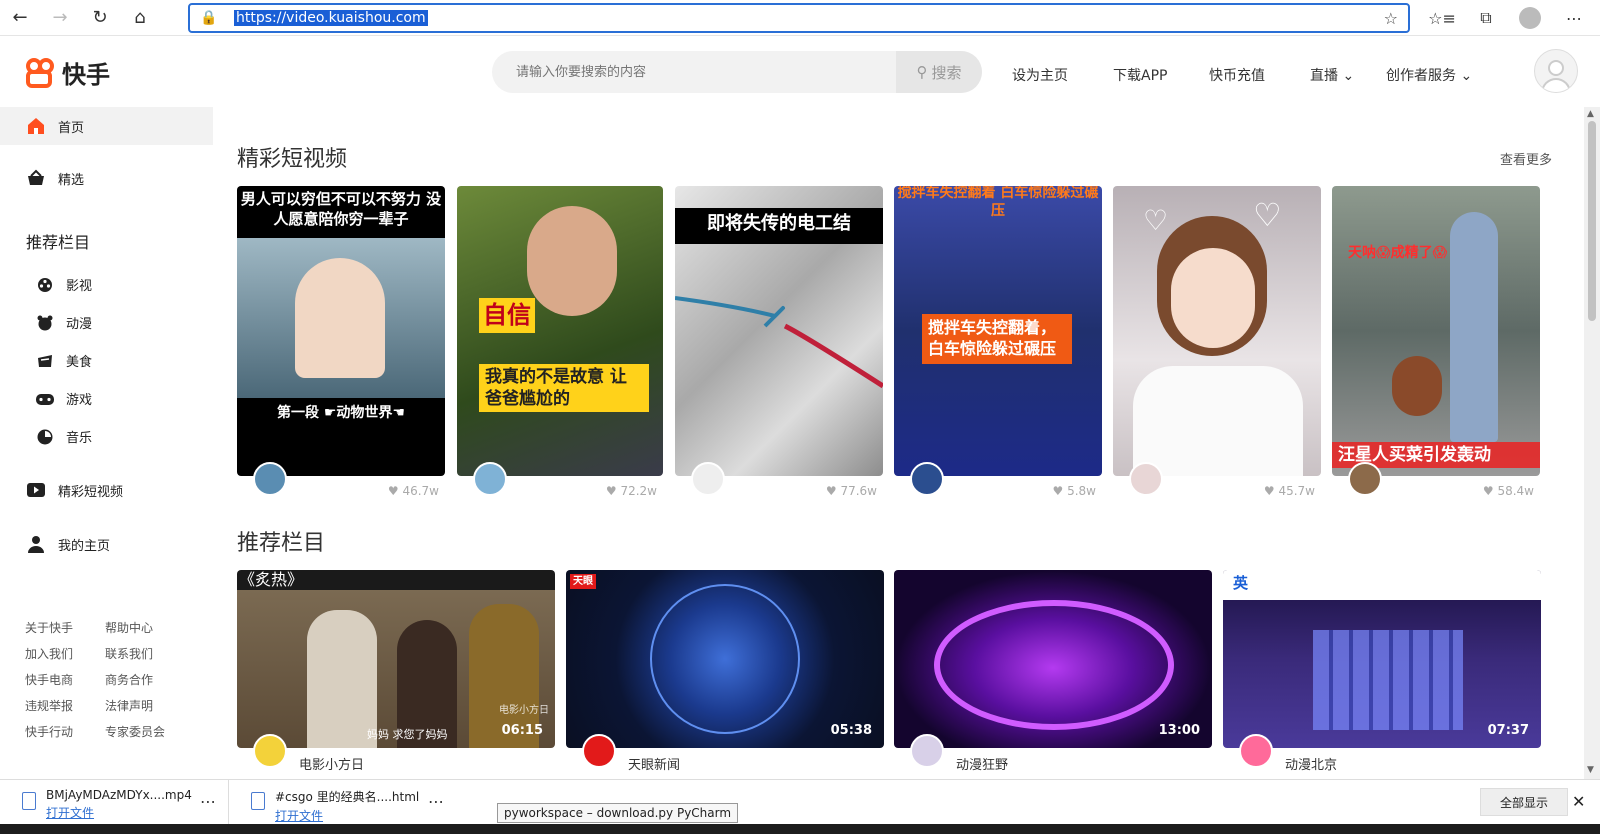 The image size is (1600, 834). I want to click on address-bar: 🔒 https://video.kuaishou.com ☆, so click(799, 18).